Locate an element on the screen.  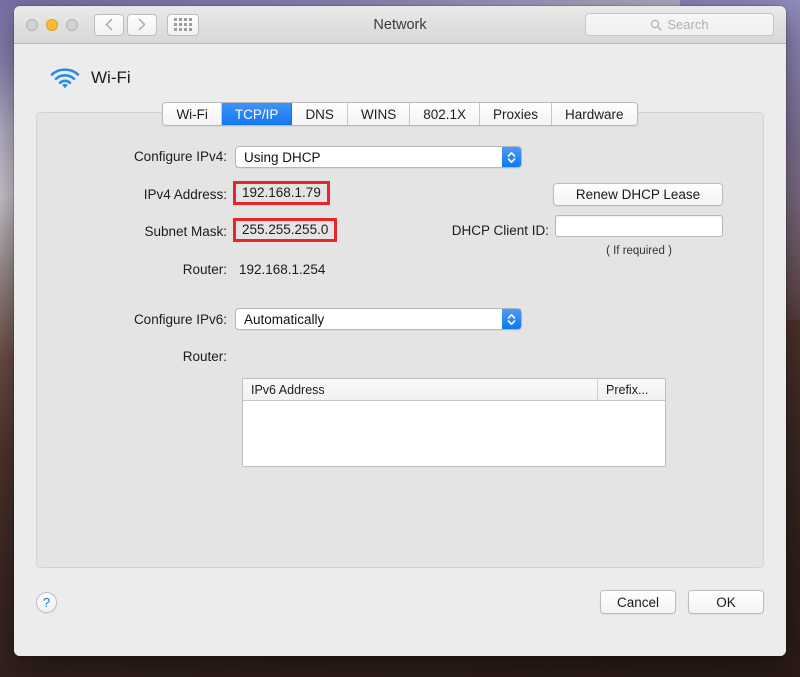
service-header: Wi-Fi is located at coordinates (400, 78).